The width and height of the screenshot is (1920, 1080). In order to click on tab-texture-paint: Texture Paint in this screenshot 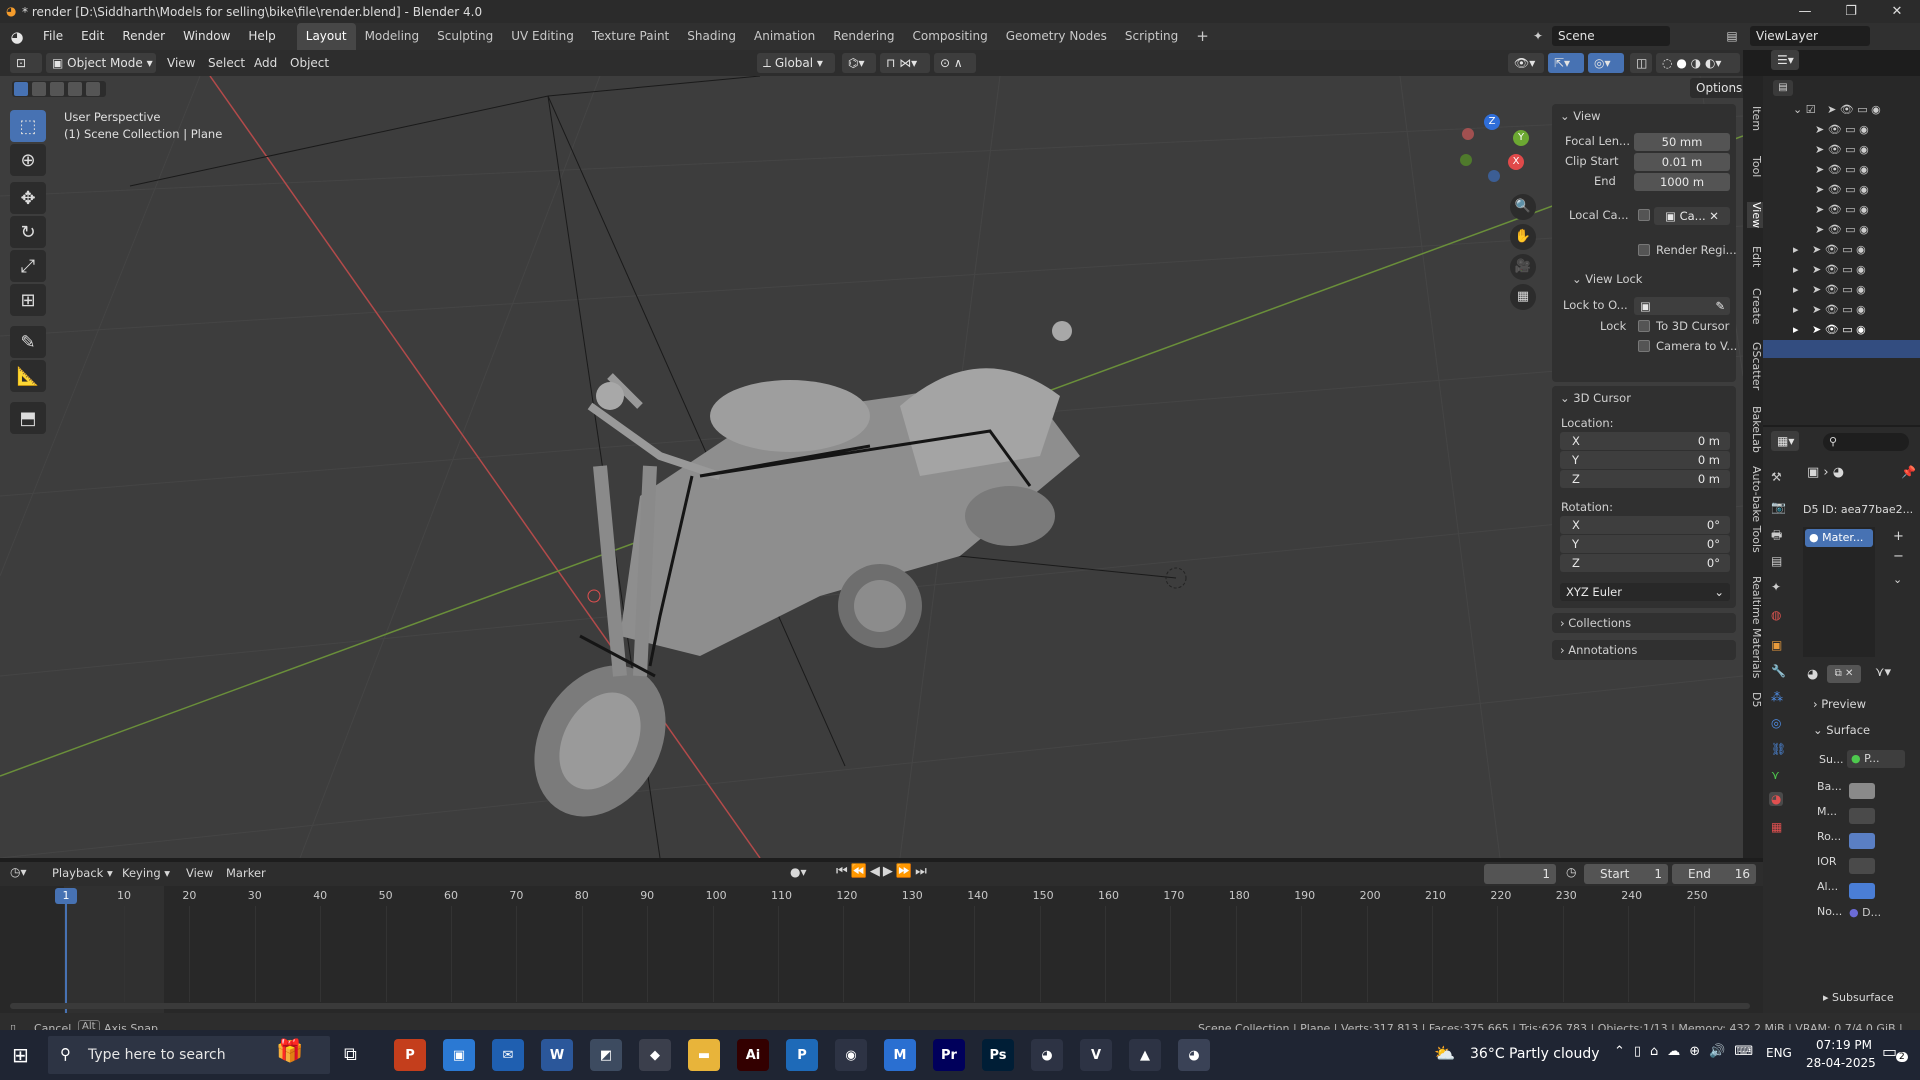, I will do `click(630, 36)`.